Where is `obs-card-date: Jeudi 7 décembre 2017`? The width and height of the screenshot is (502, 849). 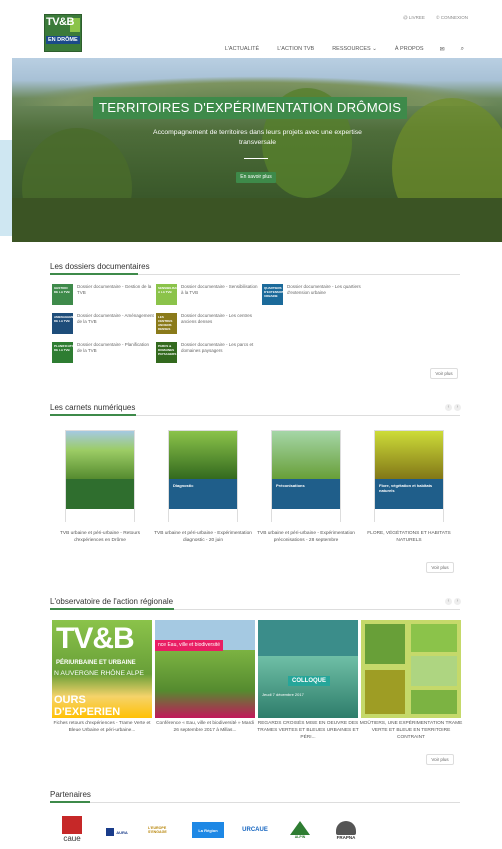 obs-card-date: Jeudi 7 décembre 2017 is located at coordinates (283, 694).